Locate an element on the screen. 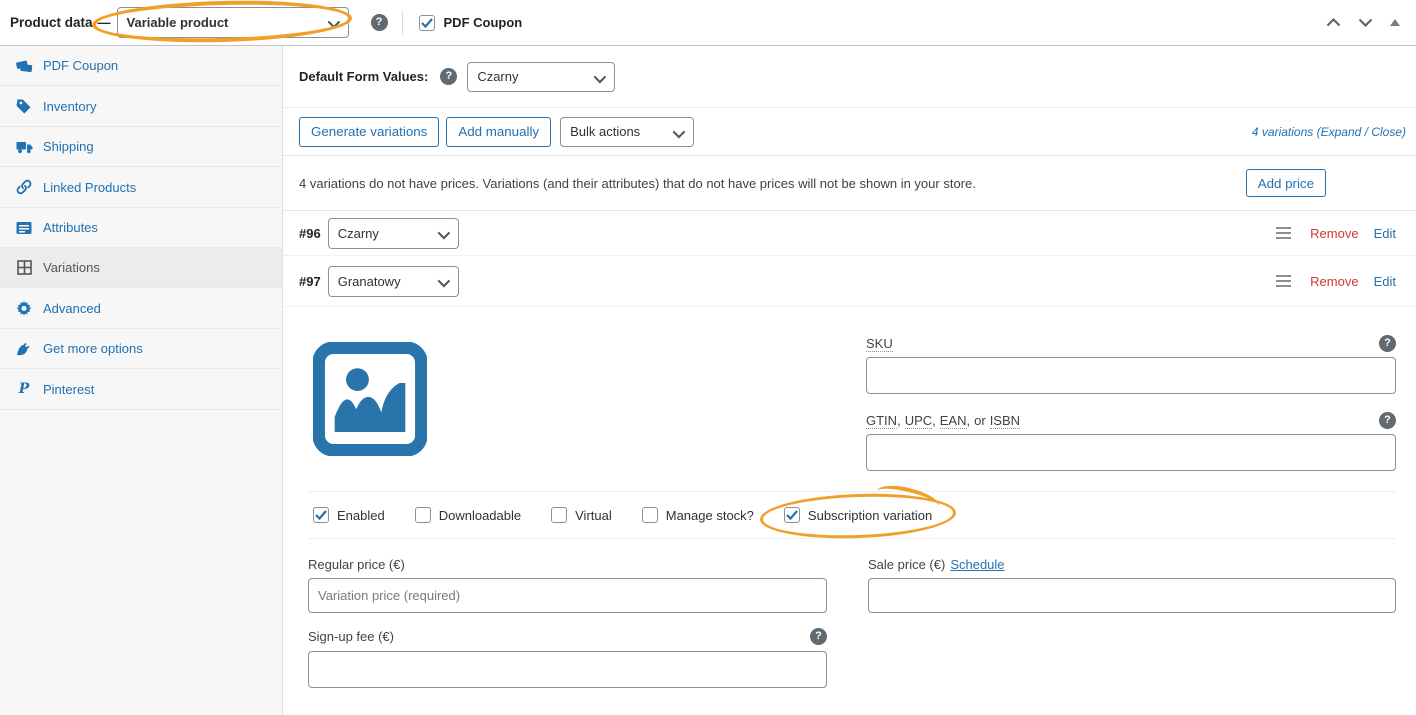 The height and width of the screenshot is (715, 1416). variations-summary: 4 variations (Expand / Close) is located at coordinates (1329, 132).